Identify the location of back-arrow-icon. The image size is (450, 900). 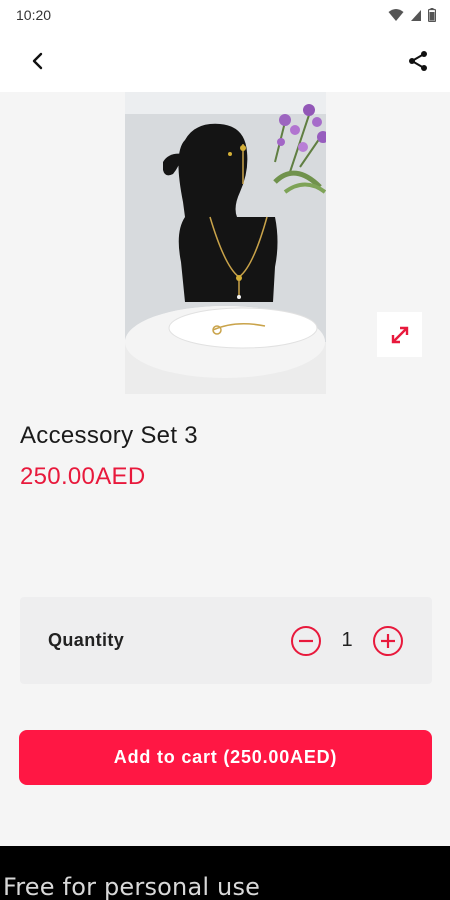
(37, 61).